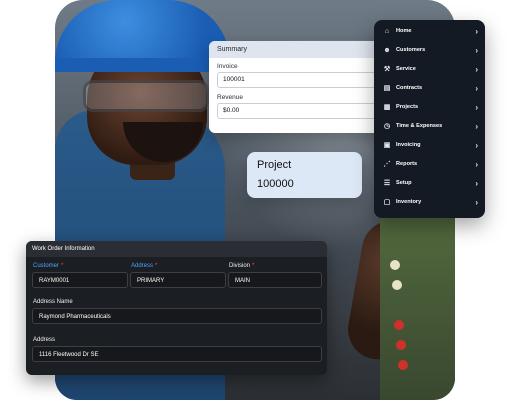 This screenshot has width=510, height=400. What do you see at coordinates (274, 165) in the screenshot?
I see `project-label: Project` at bounding box center [274, 165].